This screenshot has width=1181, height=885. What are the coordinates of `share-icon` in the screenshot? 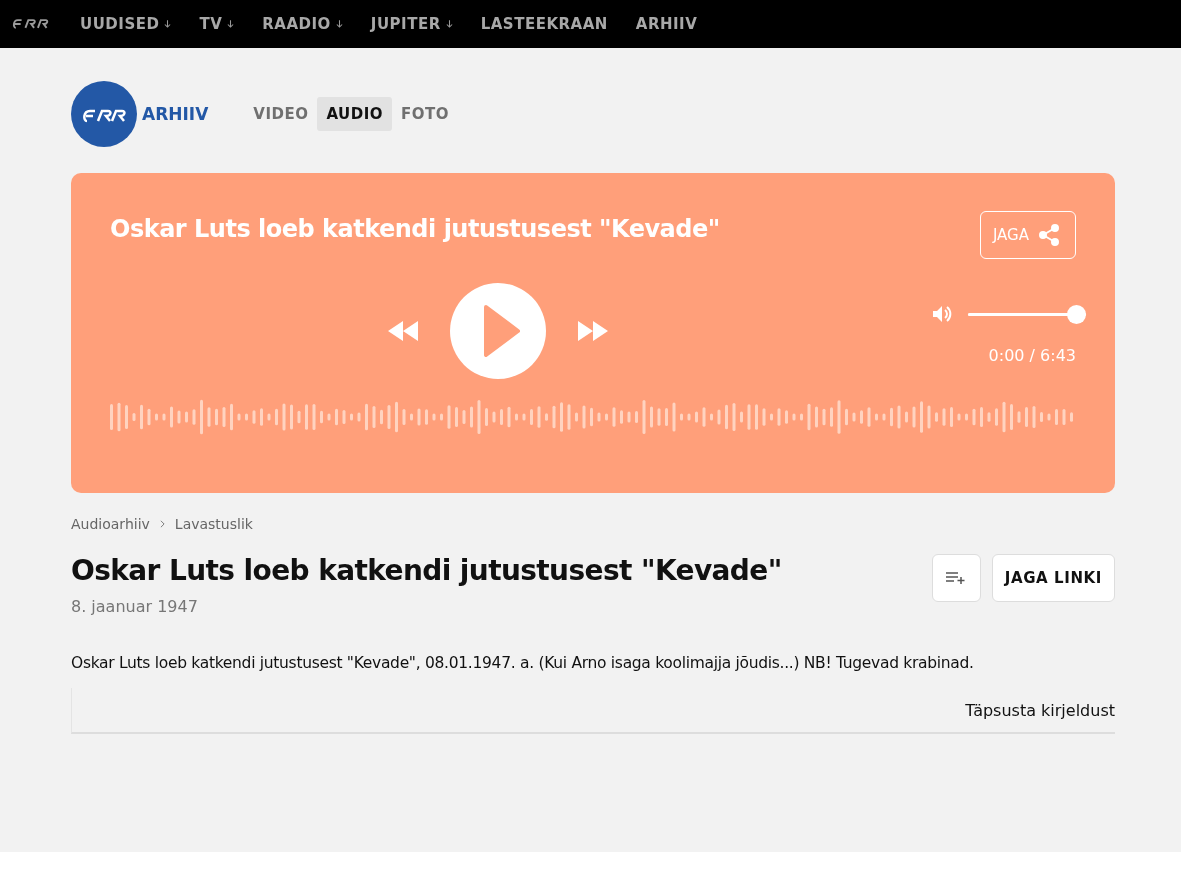 It's located at (1049, 235).